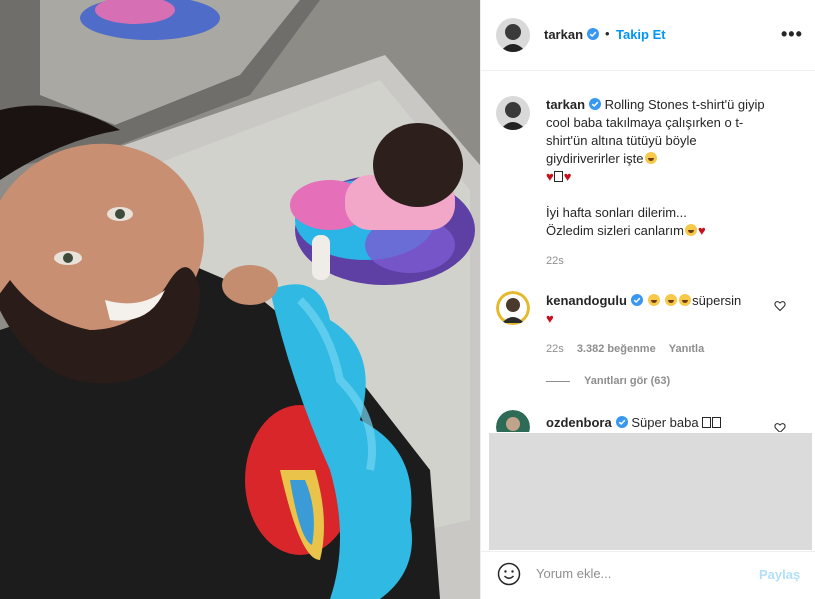  Describe the element at coordinates (779, 574) in the screenshot. I see `post-button: Paylaş` at that location.